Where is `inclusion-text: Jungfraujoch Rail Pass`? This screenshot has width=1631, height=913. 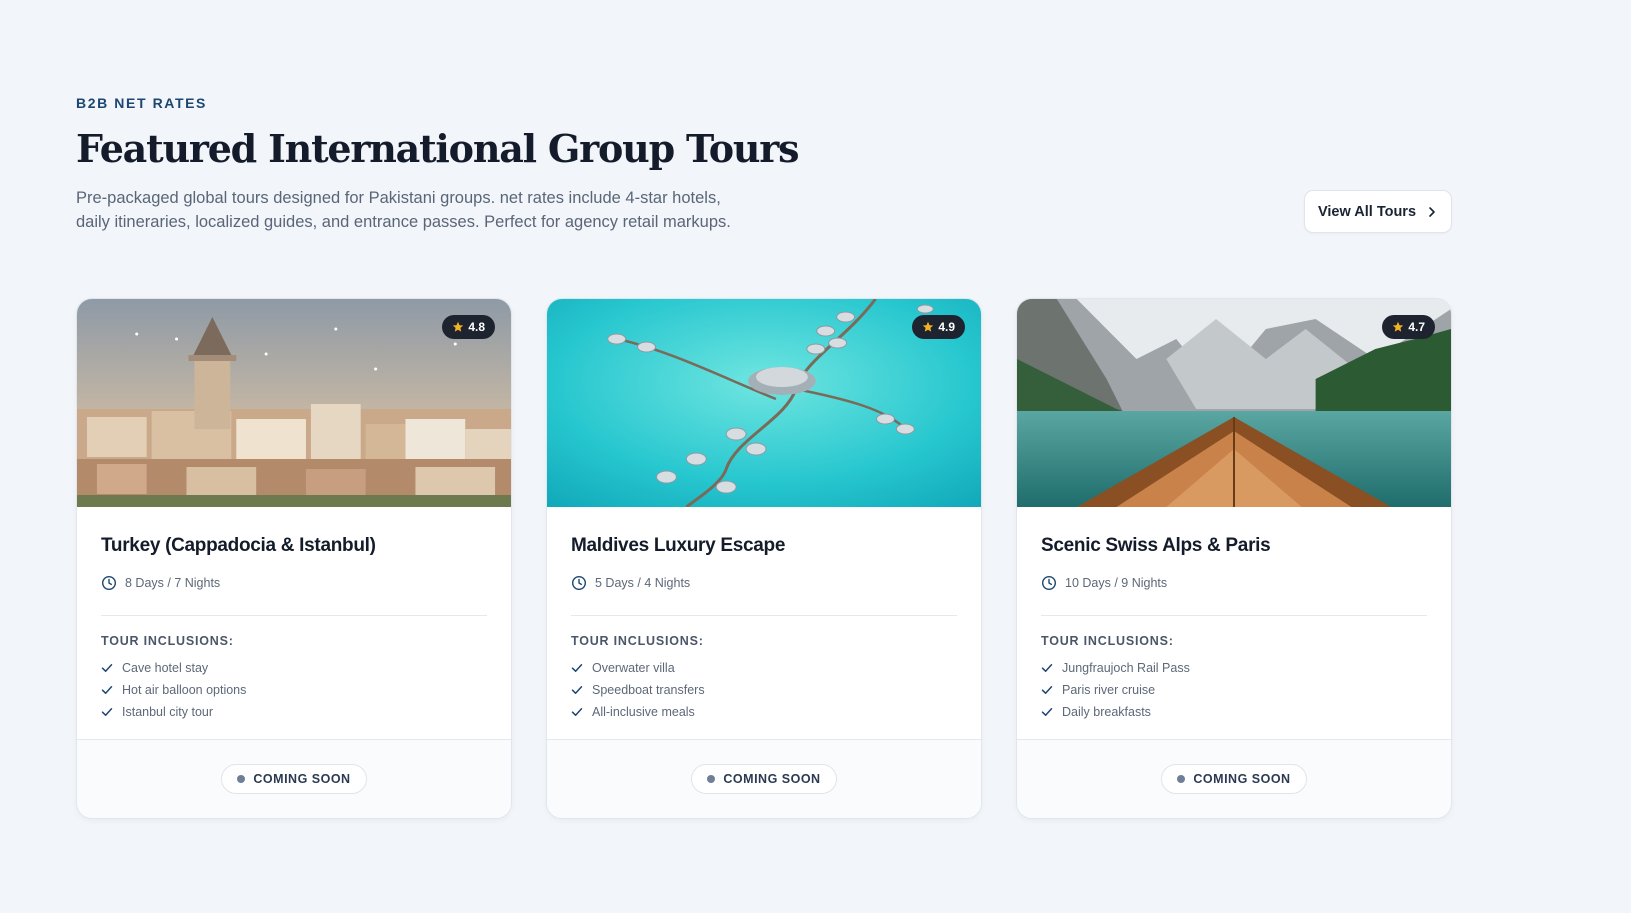 inclusion-text: Jungfraujoch Rail Pass is located at coordinates (1126, 668).